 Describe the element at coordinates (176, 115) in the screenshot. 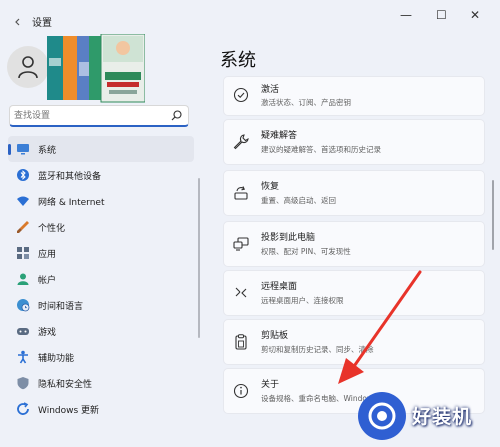

I see `search-icon` at that location.